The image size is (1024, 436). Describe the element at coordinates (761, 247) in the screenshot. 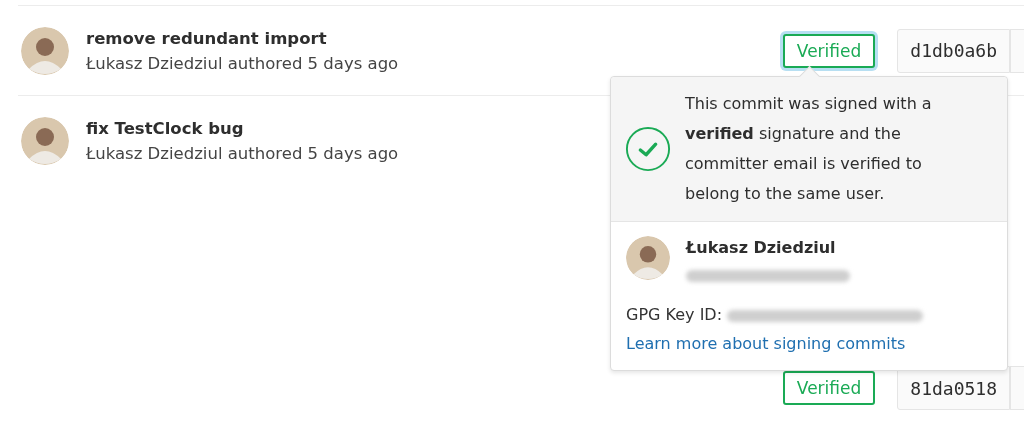

I see `signer-name: Łukasz Dziedziul` at that location.